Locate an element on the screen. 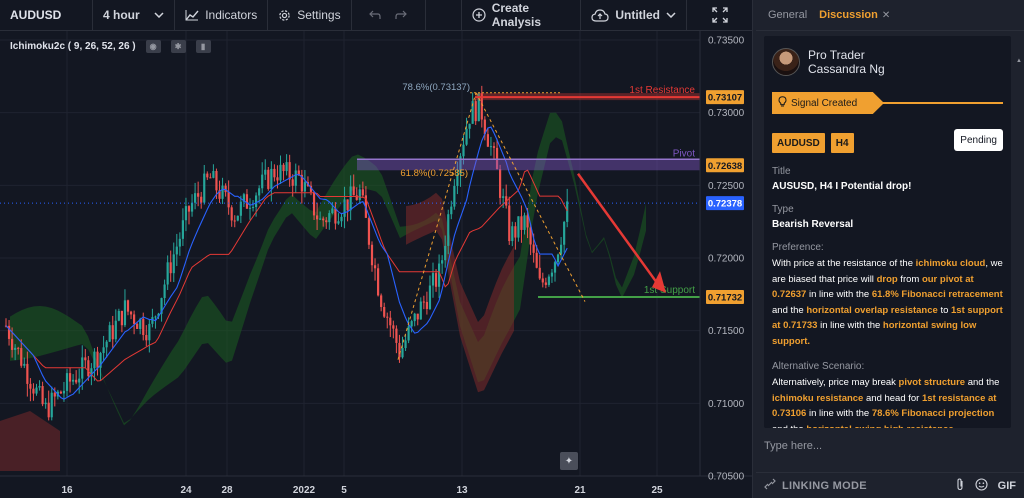 This screenshot has height=498, width=1024. indicator-legend-label: Ichimoku2c ( 9, 26, 52, 26 ) is located at coordinates (73, 46).